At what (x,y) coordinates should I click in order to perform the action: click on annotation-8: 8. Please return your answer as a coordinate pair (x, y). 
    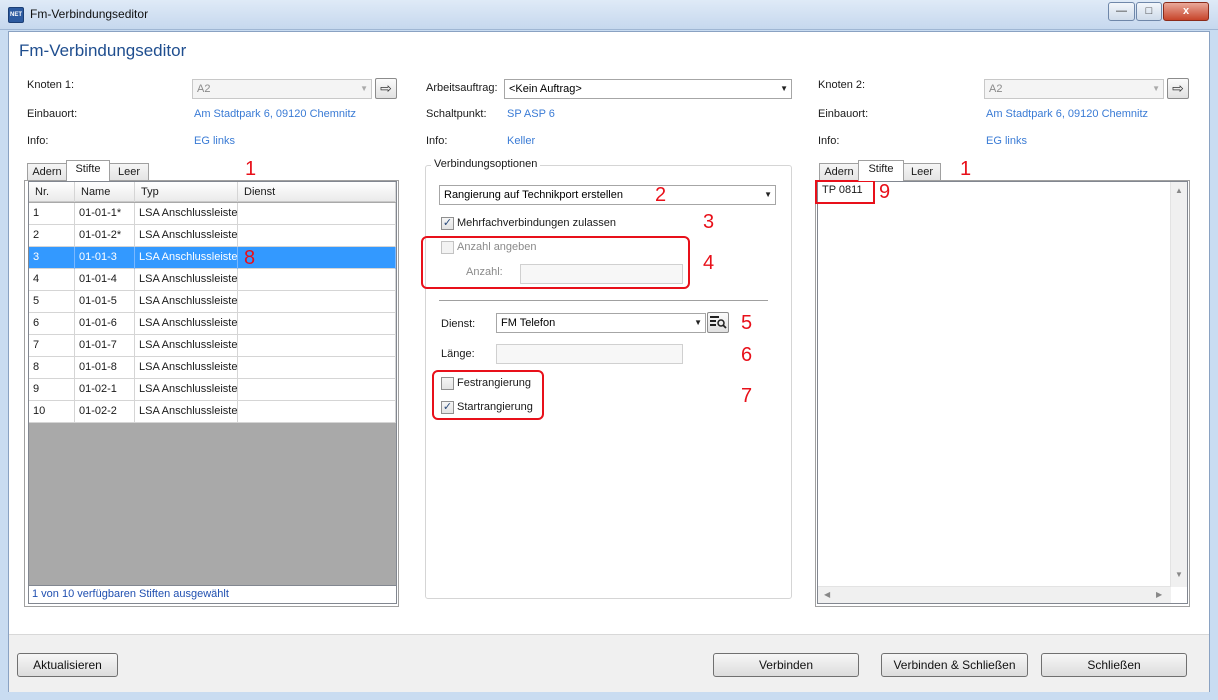
    Looking at the image, I should click on (250, 258).